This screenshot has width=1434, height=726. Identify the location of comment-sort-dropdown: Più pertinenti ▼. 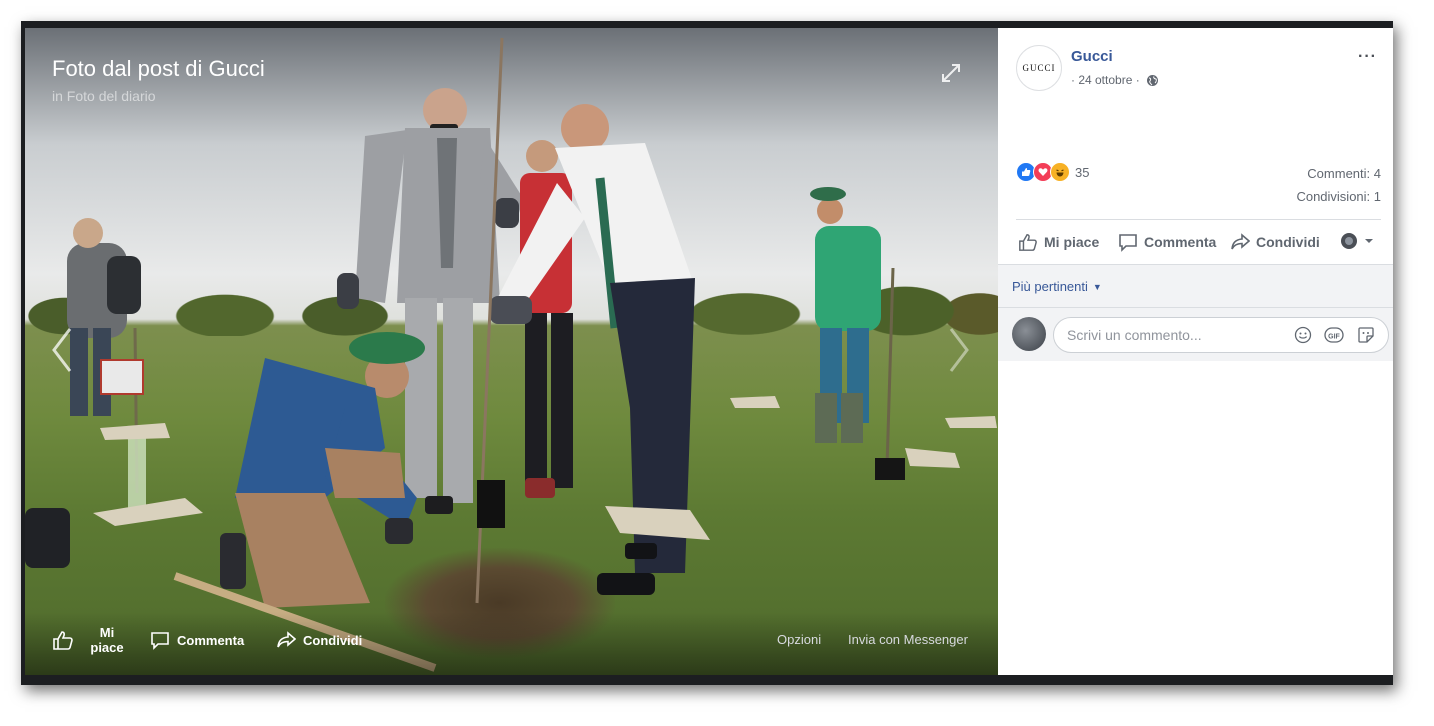
(1057, 286).